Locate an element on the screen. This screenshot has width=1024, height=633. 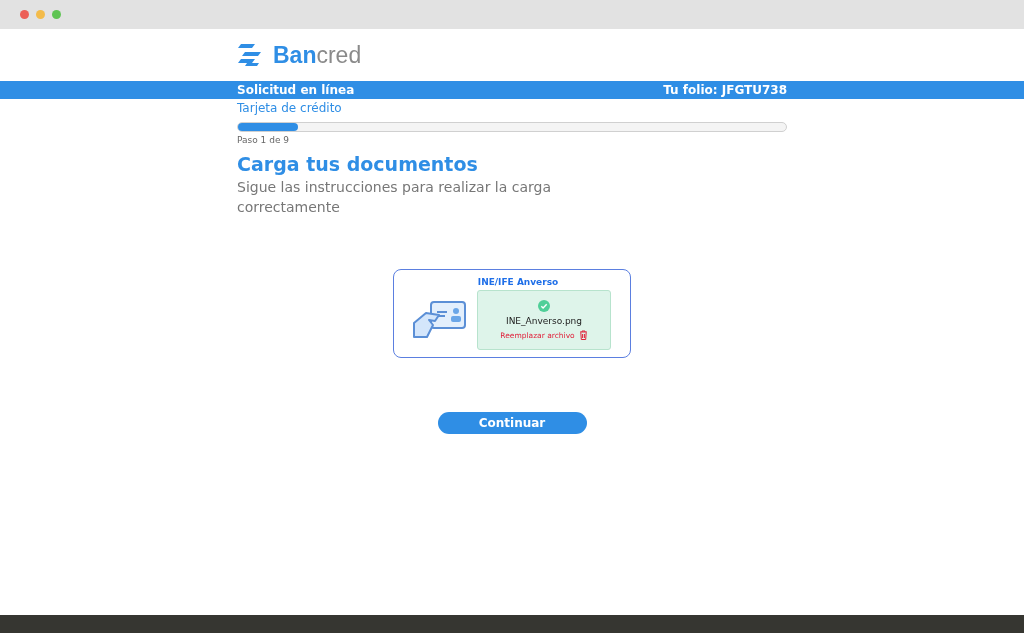
step-label: Paso 1 de 9 is located at coordinates (264, 140).